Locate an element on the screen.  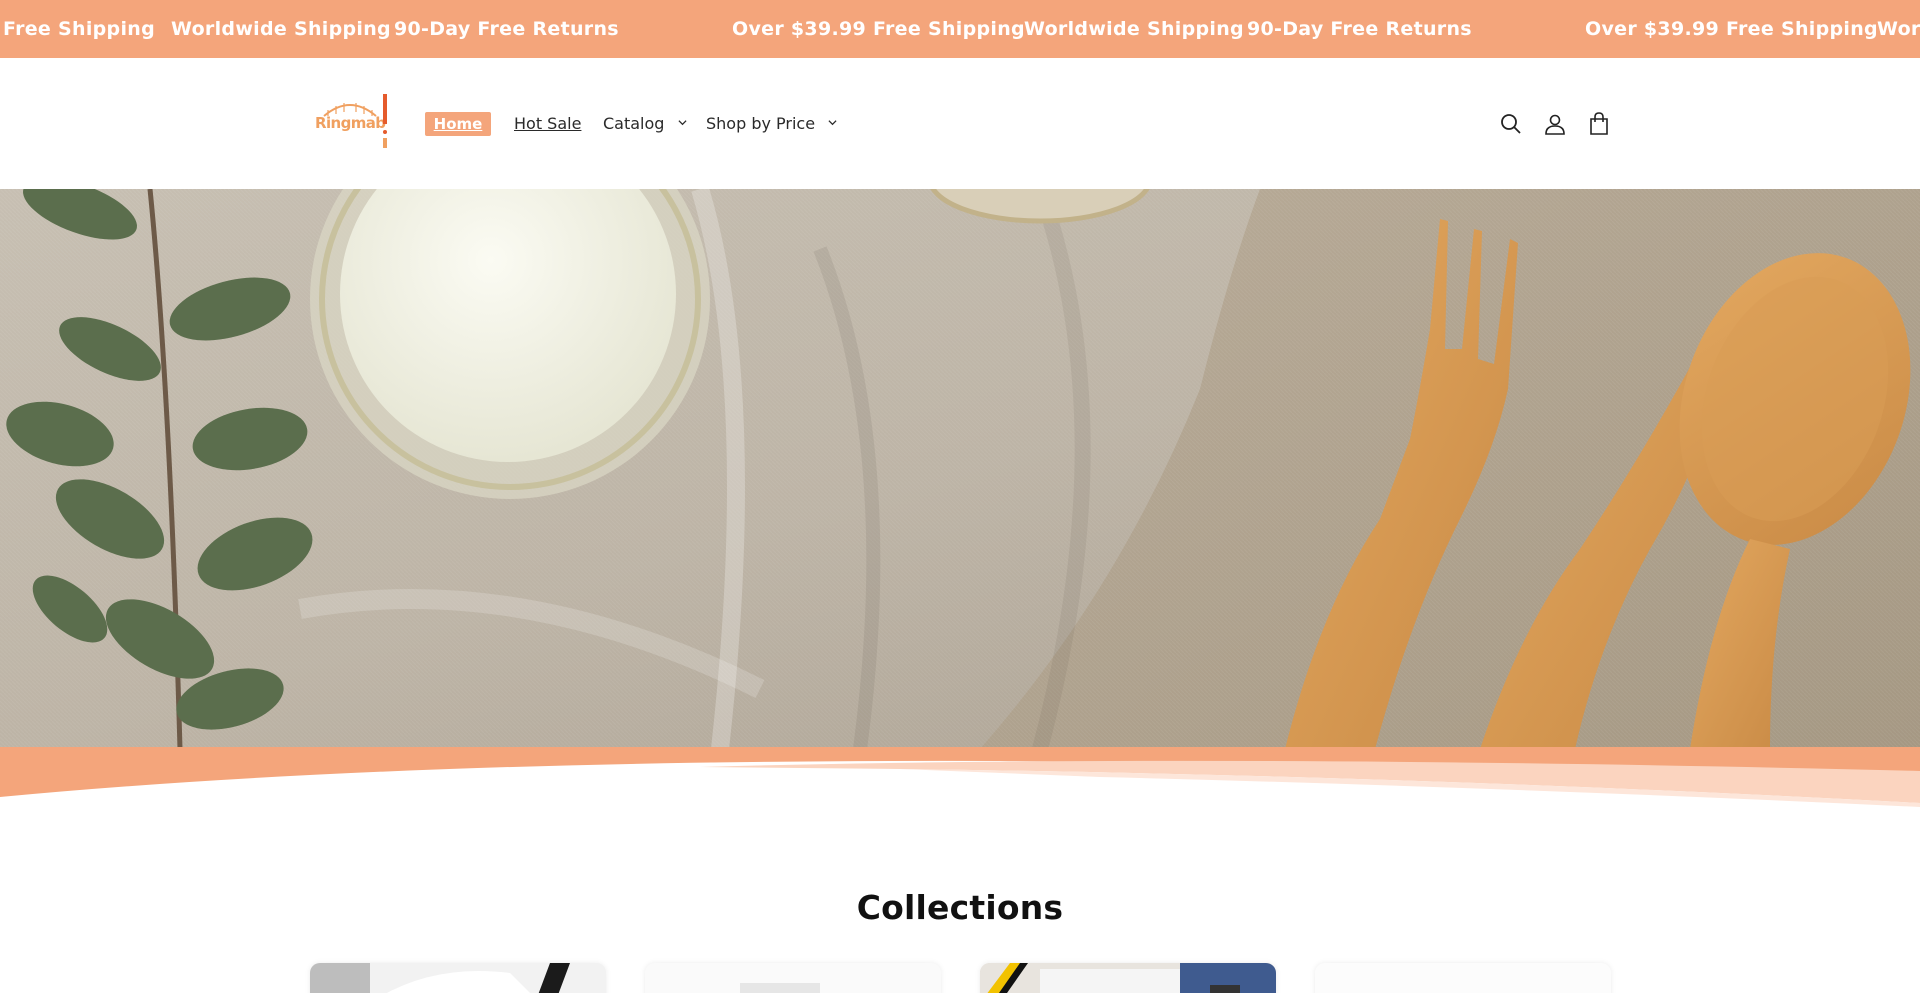
announcement-item: Free Shipping is located at coordinates (79, 29).